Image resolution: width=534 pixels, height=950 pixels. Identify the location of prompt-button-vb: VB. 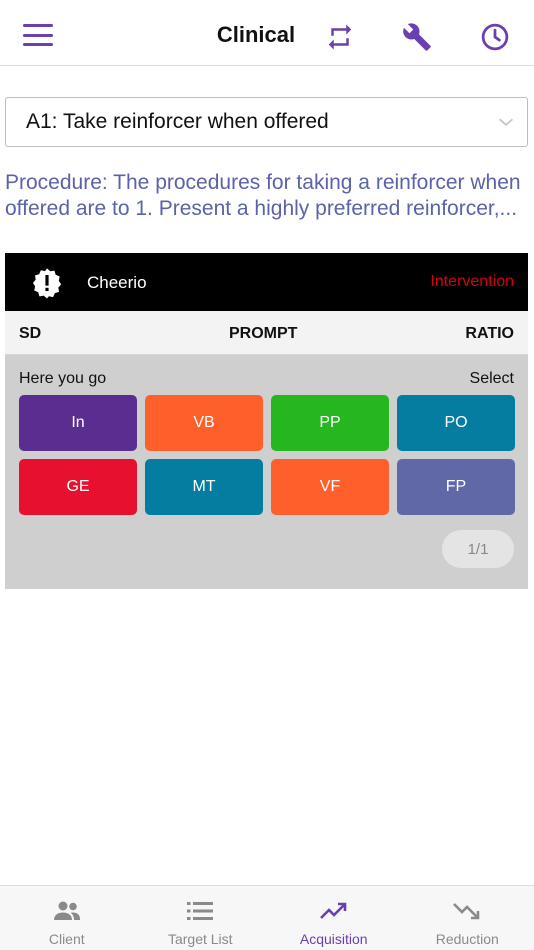
(204, 423).